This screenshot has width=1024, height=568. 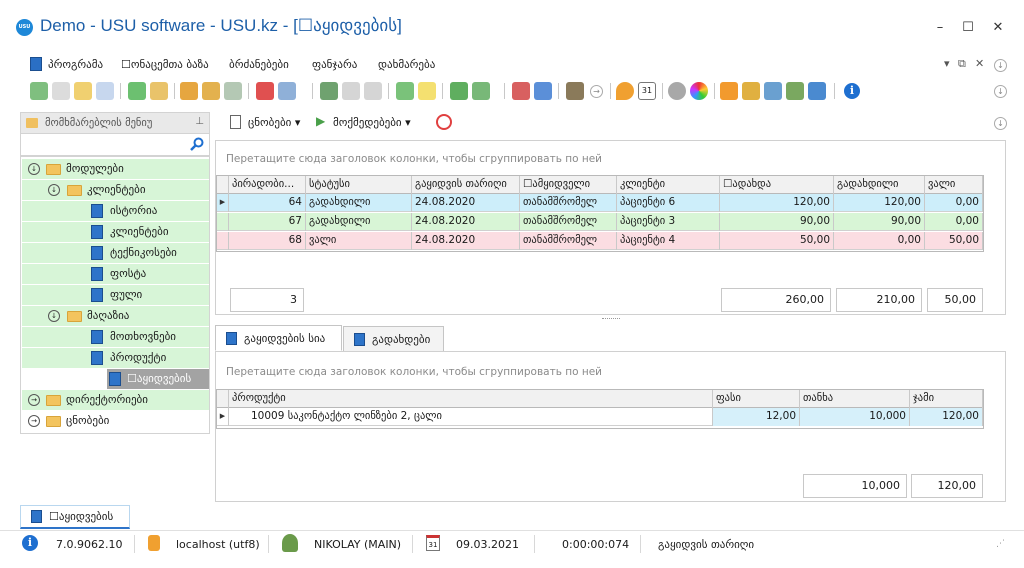 What do you see at coordinates (115, 145) in the screenshot?
I see `sidebar-search` at bounding box center [115, 145].